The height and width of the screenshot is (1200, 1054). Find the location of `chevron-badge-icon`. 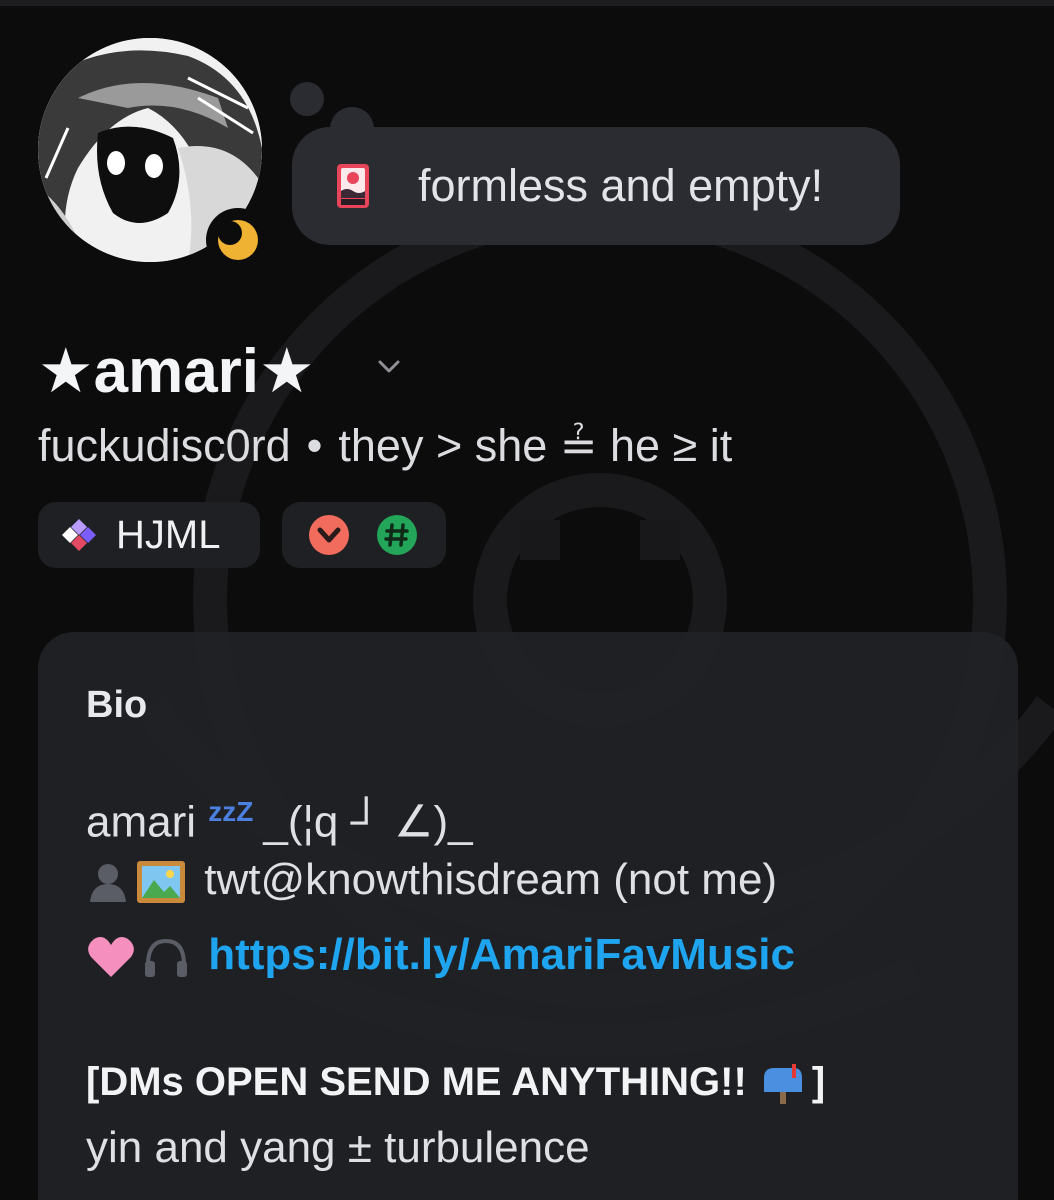

chevron-badge-icon is located at coordinates (329, 535).